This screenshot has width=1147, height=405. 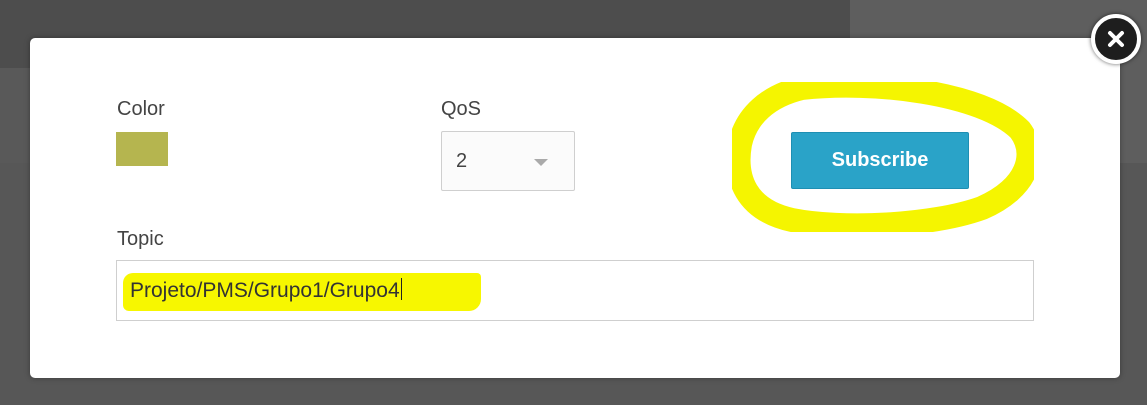 I want to click on subscribe-button: Subscribe, so click(x=880, y=160).